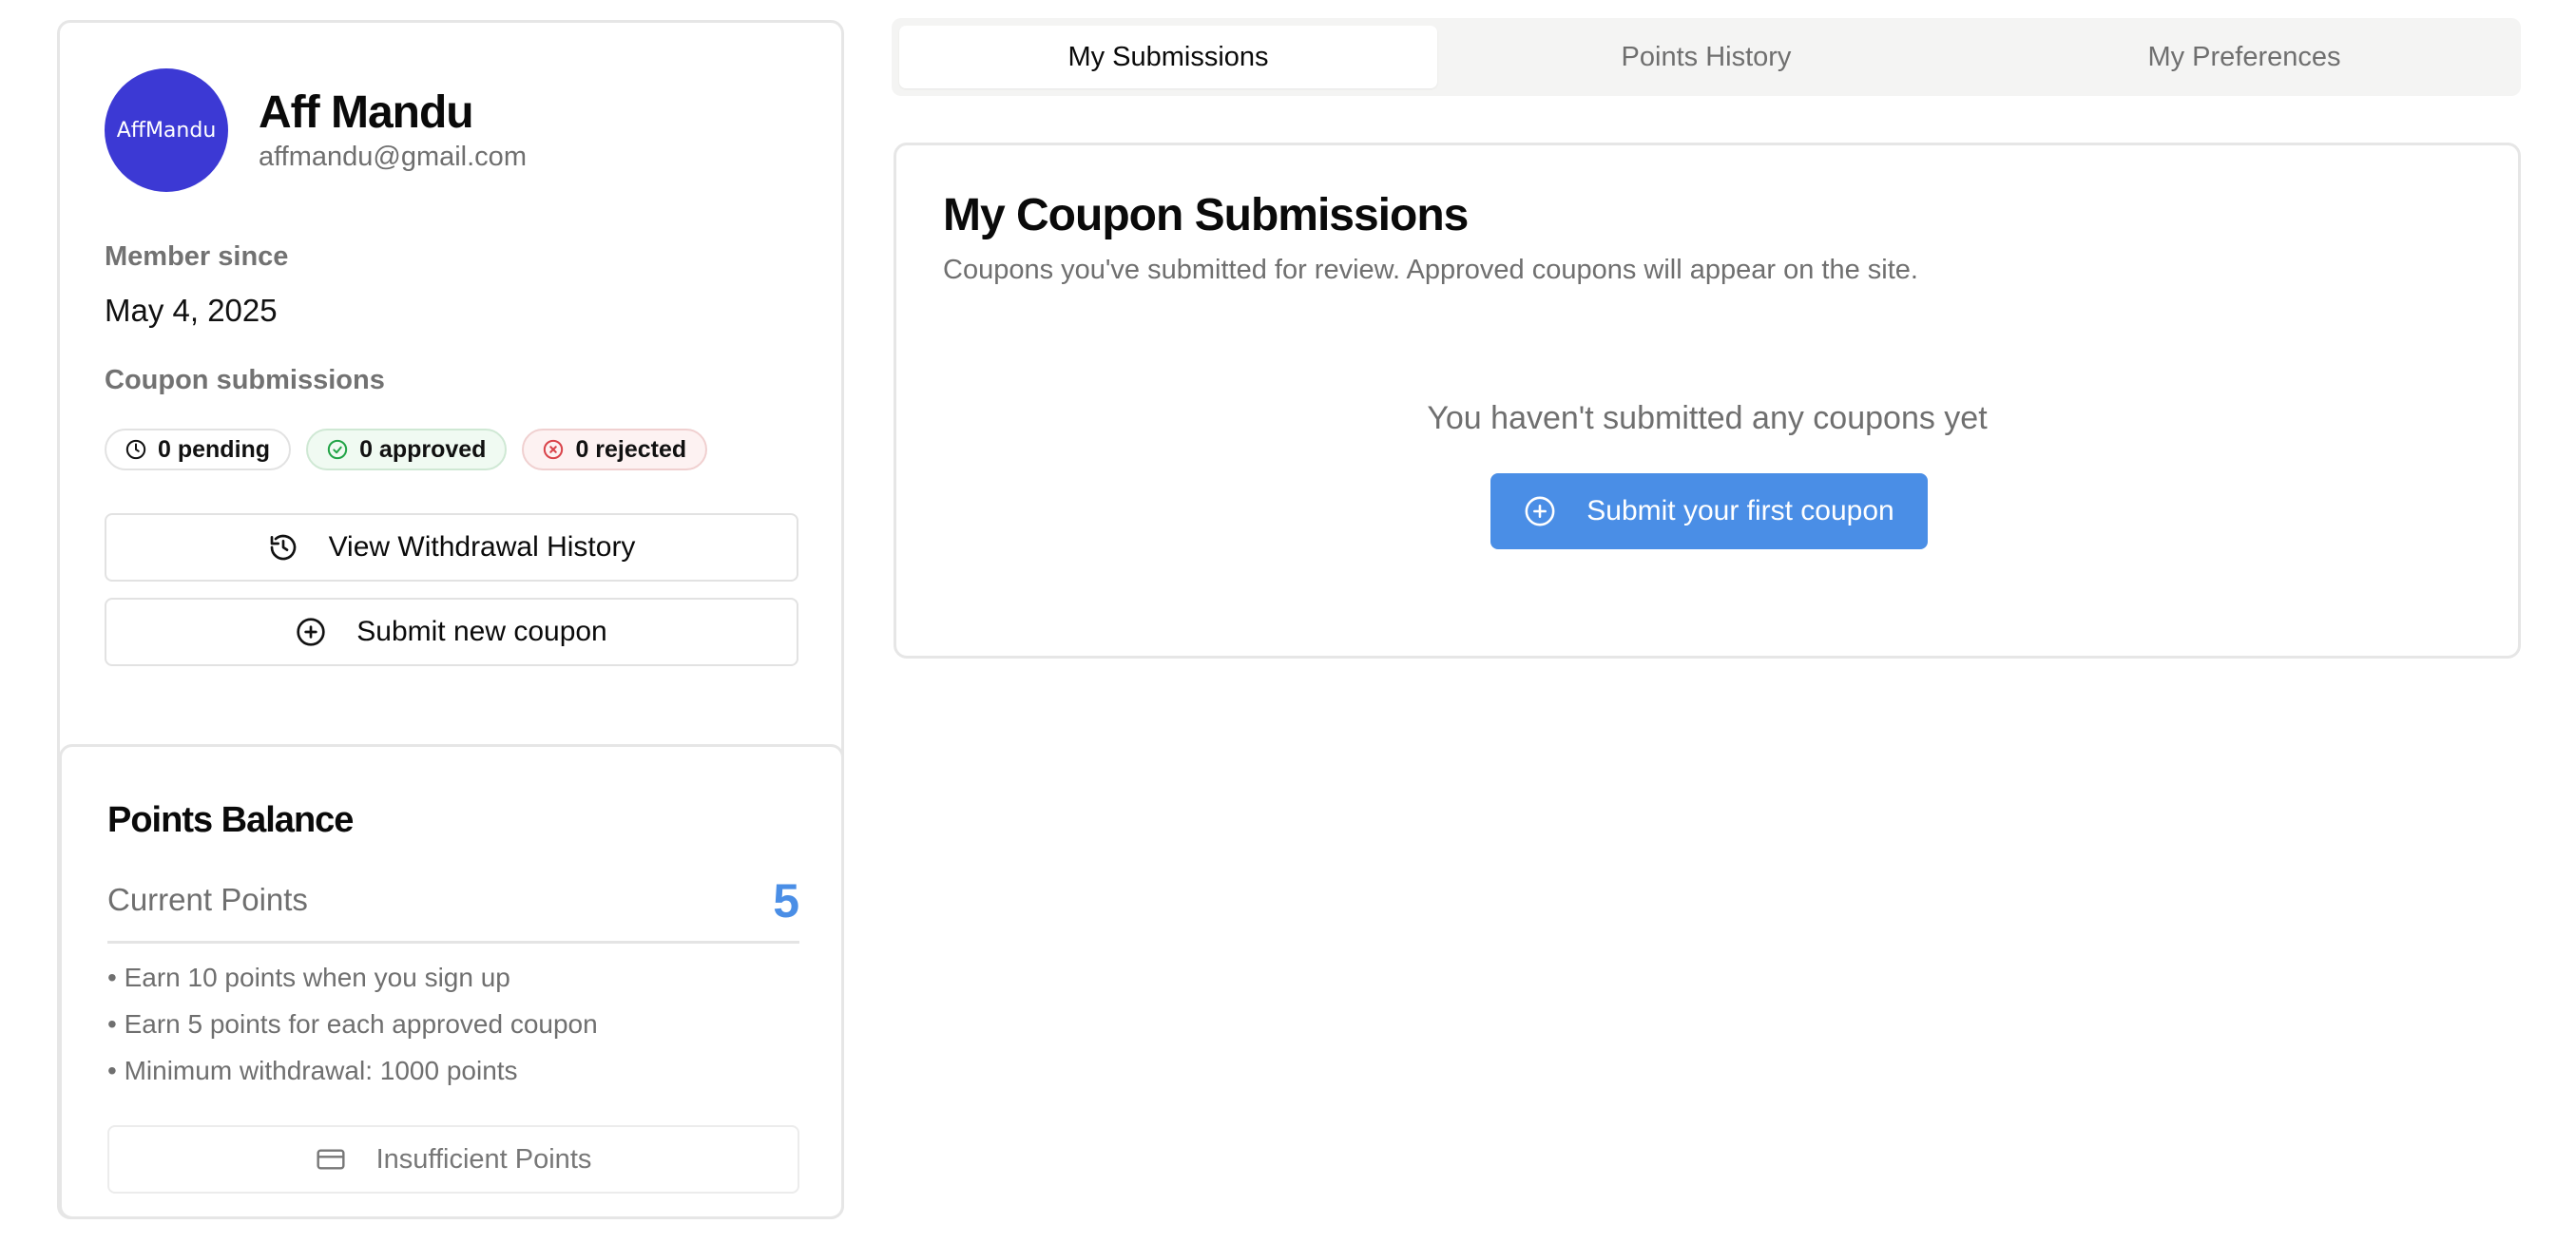  I want to click on pending-badge: 0 pending, so click(198, 450).